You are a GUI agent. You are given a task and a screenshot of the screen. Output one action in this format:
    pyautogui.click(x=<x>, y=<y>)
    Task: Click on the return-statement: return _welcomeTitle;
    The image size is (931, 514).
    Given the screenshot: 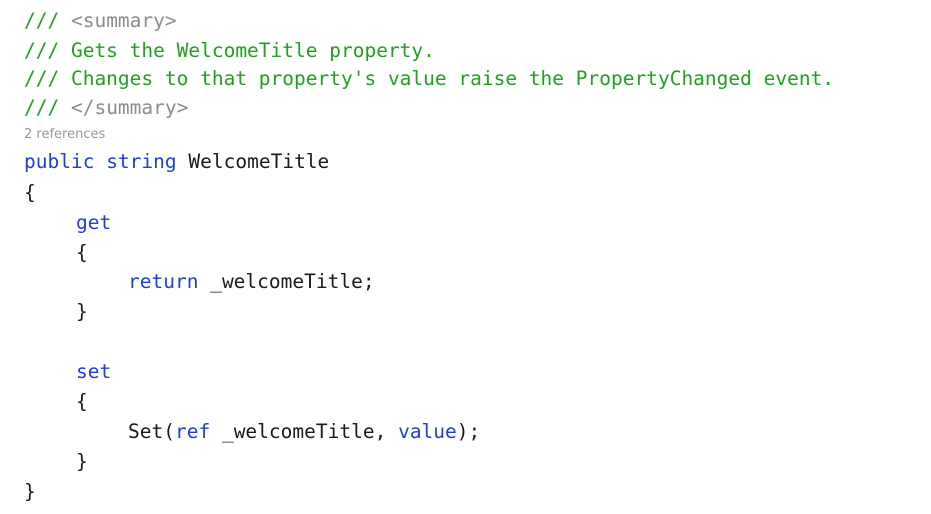 What is the action you would take?
    pyautogui.click(x=251, y=282)
    